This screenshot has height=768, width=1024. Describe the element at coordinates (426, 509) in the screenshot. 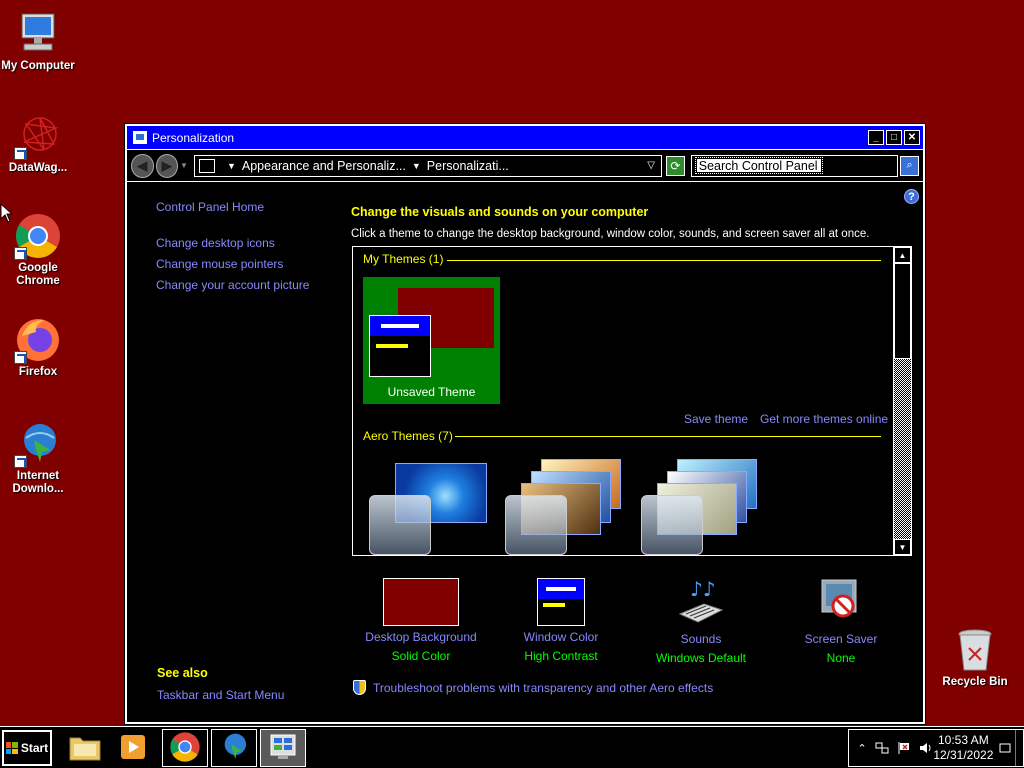

I see `theme-aero-windows` at that location.